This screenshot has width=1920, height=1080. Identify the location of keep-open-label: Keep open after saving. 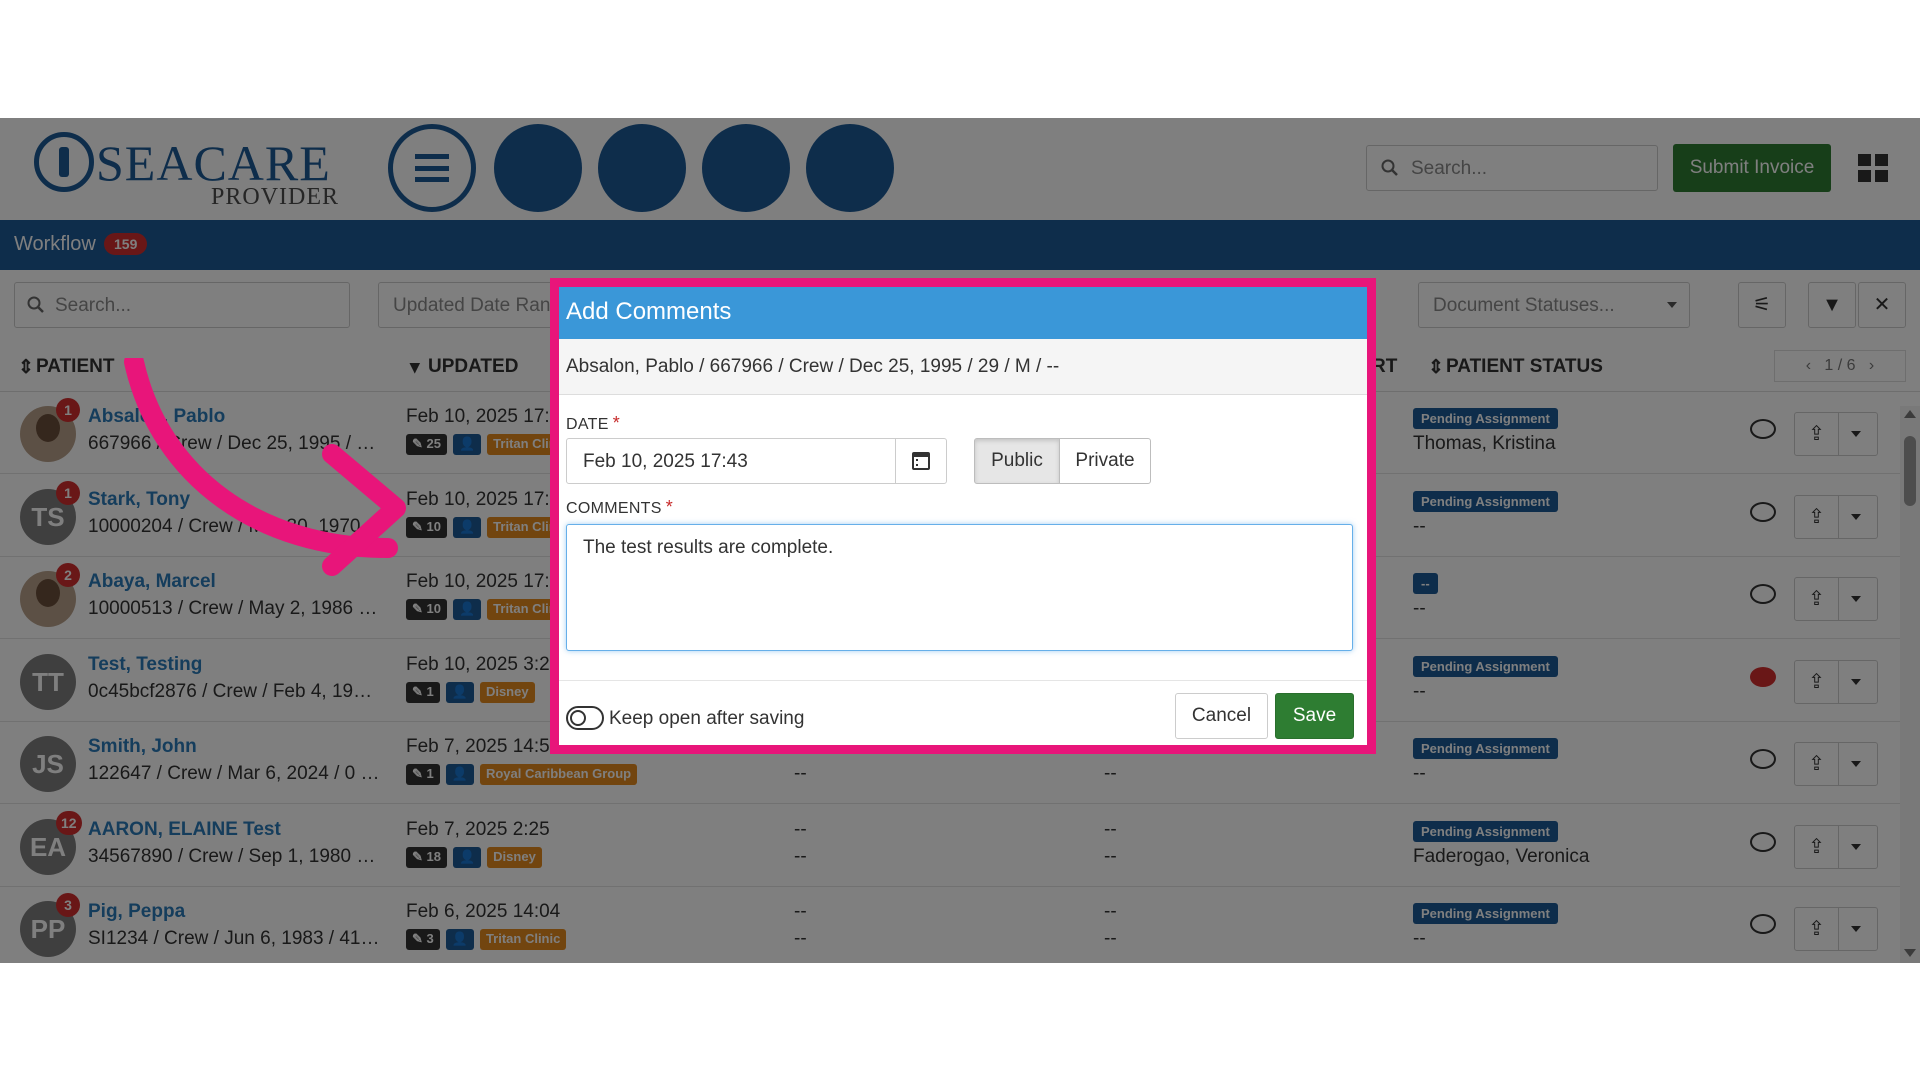
(706, 719).